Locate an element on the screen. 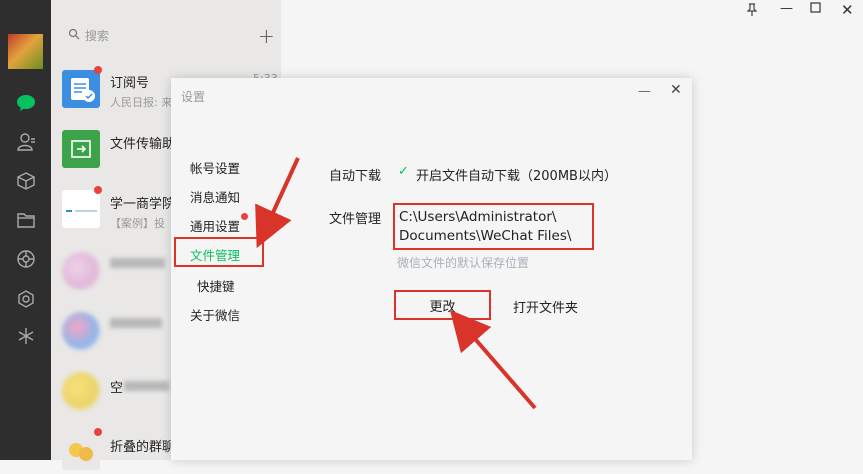 This screenshot has width=863, height=474. chat-name: 订阅号 is located at coordinates (129, 81).